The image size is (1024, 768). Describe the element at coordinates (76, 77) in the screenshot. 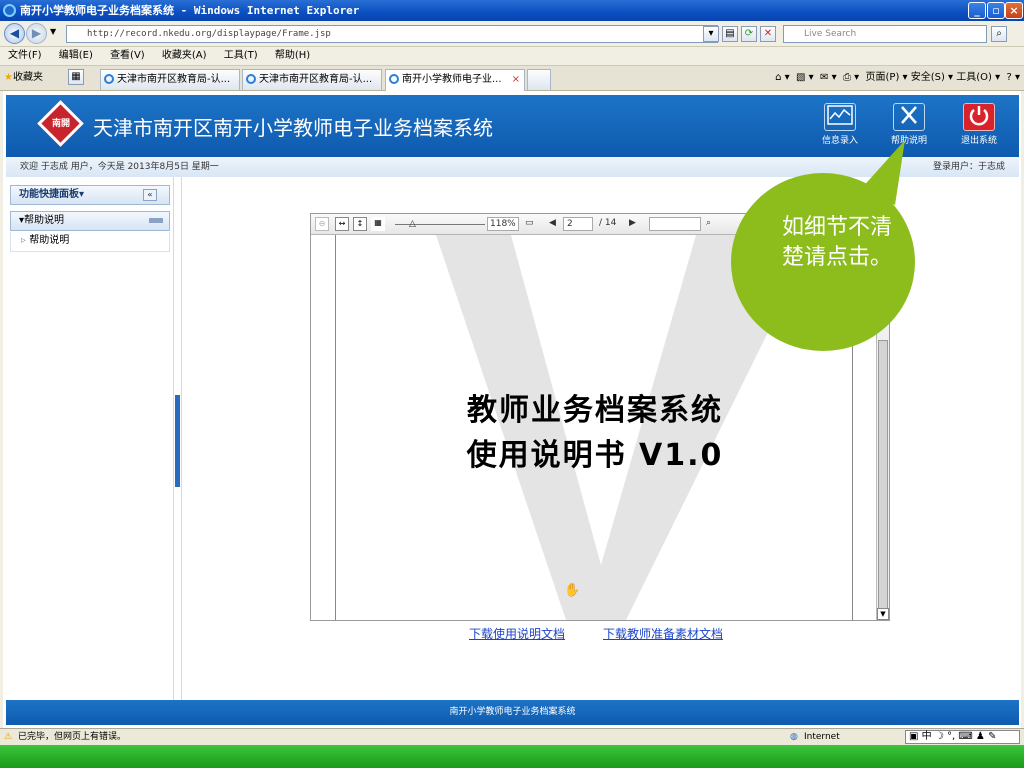

I see `quick-tabs-icon: ▦` at that location.